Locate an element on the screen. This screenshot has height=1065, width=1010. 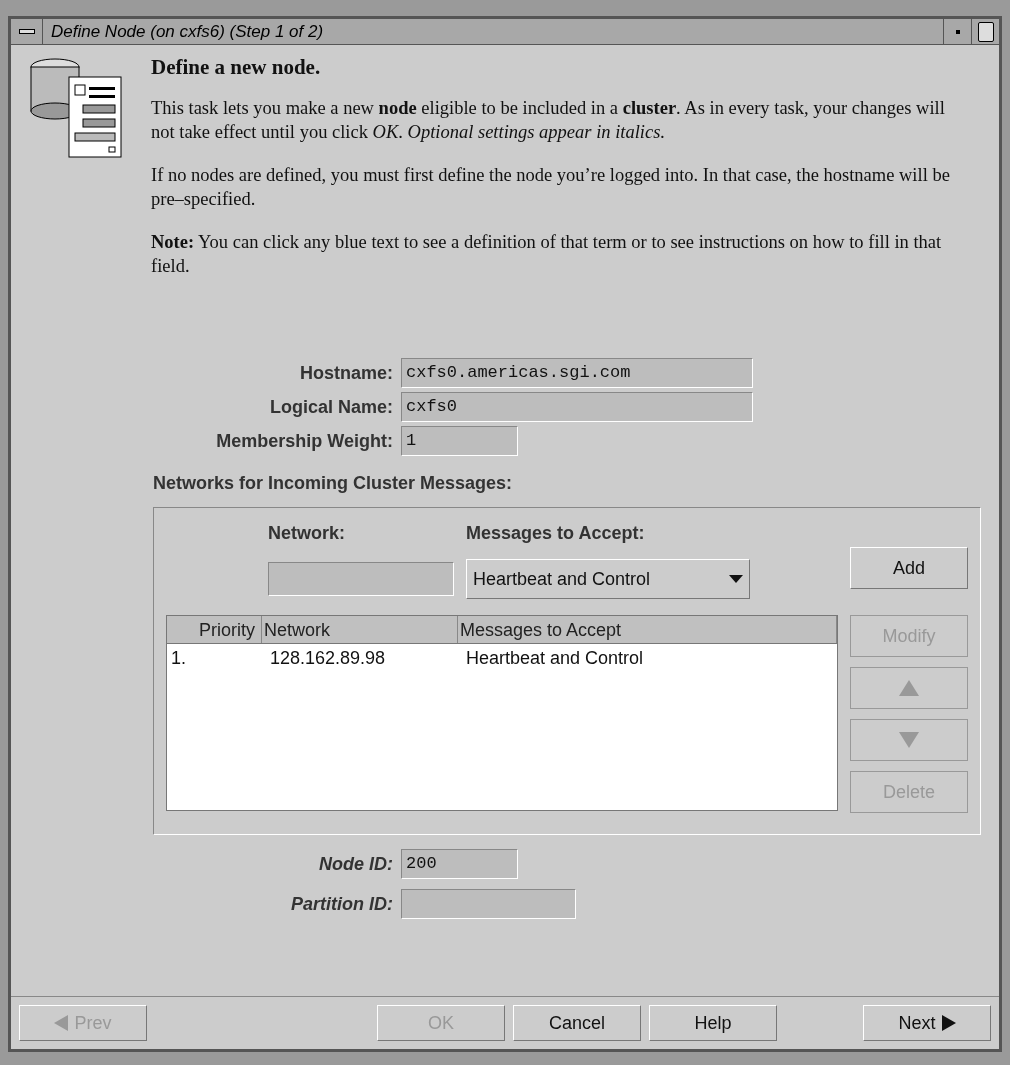
text-field: 200 is located at coordinates (459, 864).